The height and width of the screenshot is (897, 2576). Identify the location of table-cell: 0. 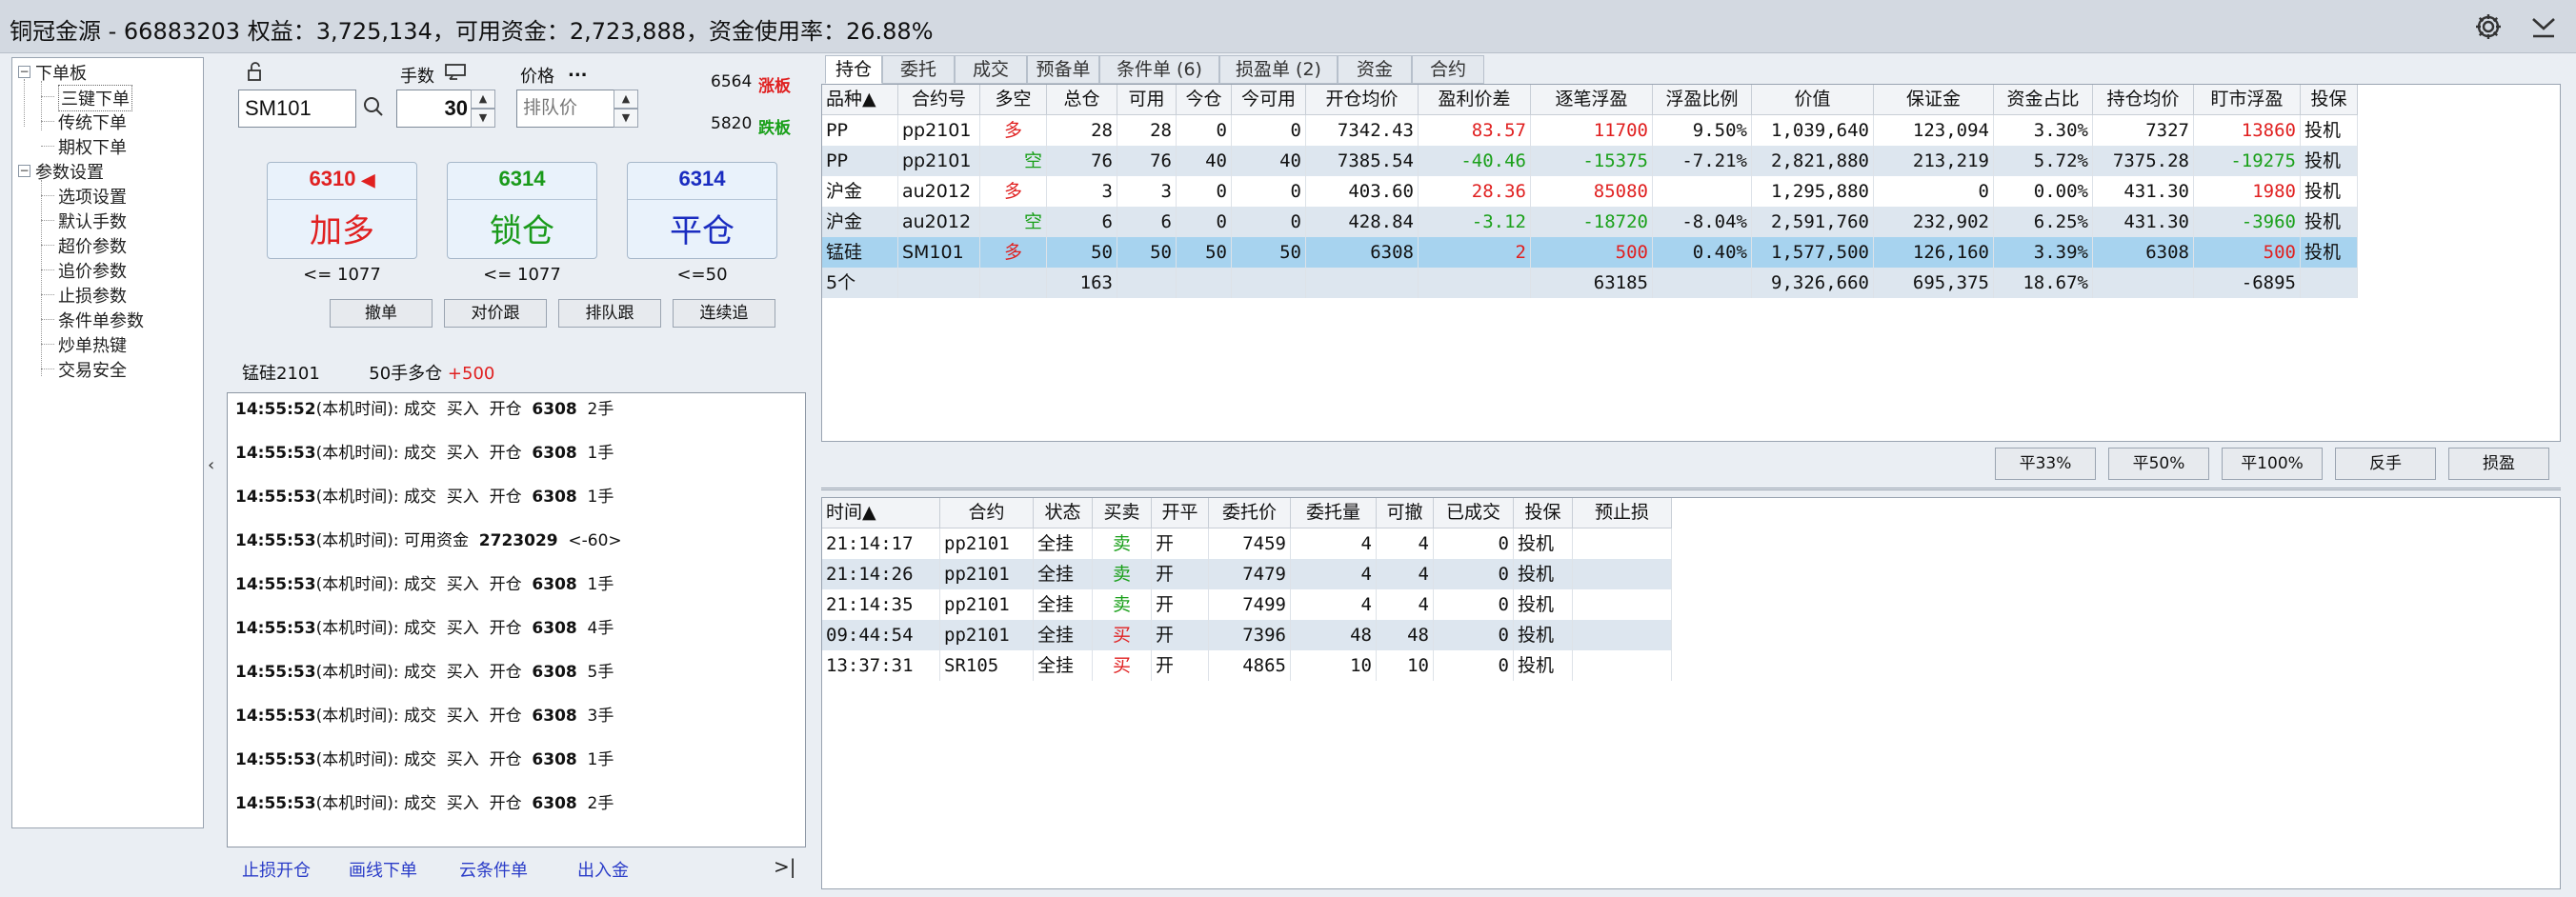
(1474, 543).